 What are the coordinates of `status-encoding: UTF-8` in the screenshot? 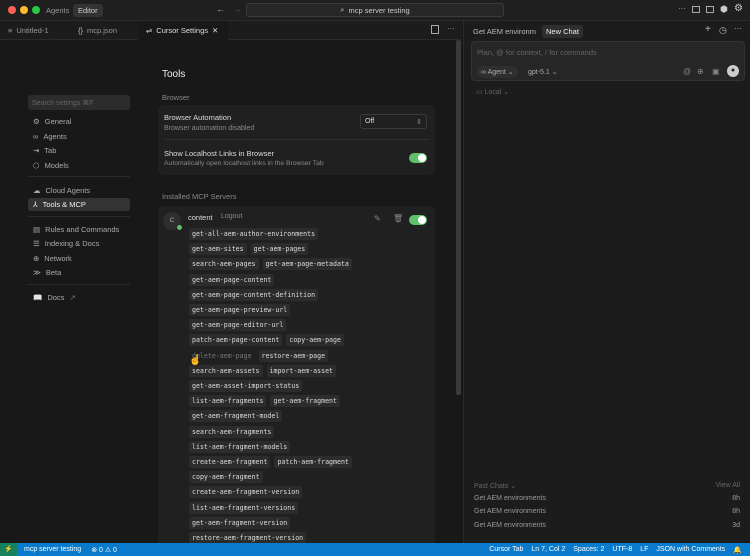 It's located at (622, 549).